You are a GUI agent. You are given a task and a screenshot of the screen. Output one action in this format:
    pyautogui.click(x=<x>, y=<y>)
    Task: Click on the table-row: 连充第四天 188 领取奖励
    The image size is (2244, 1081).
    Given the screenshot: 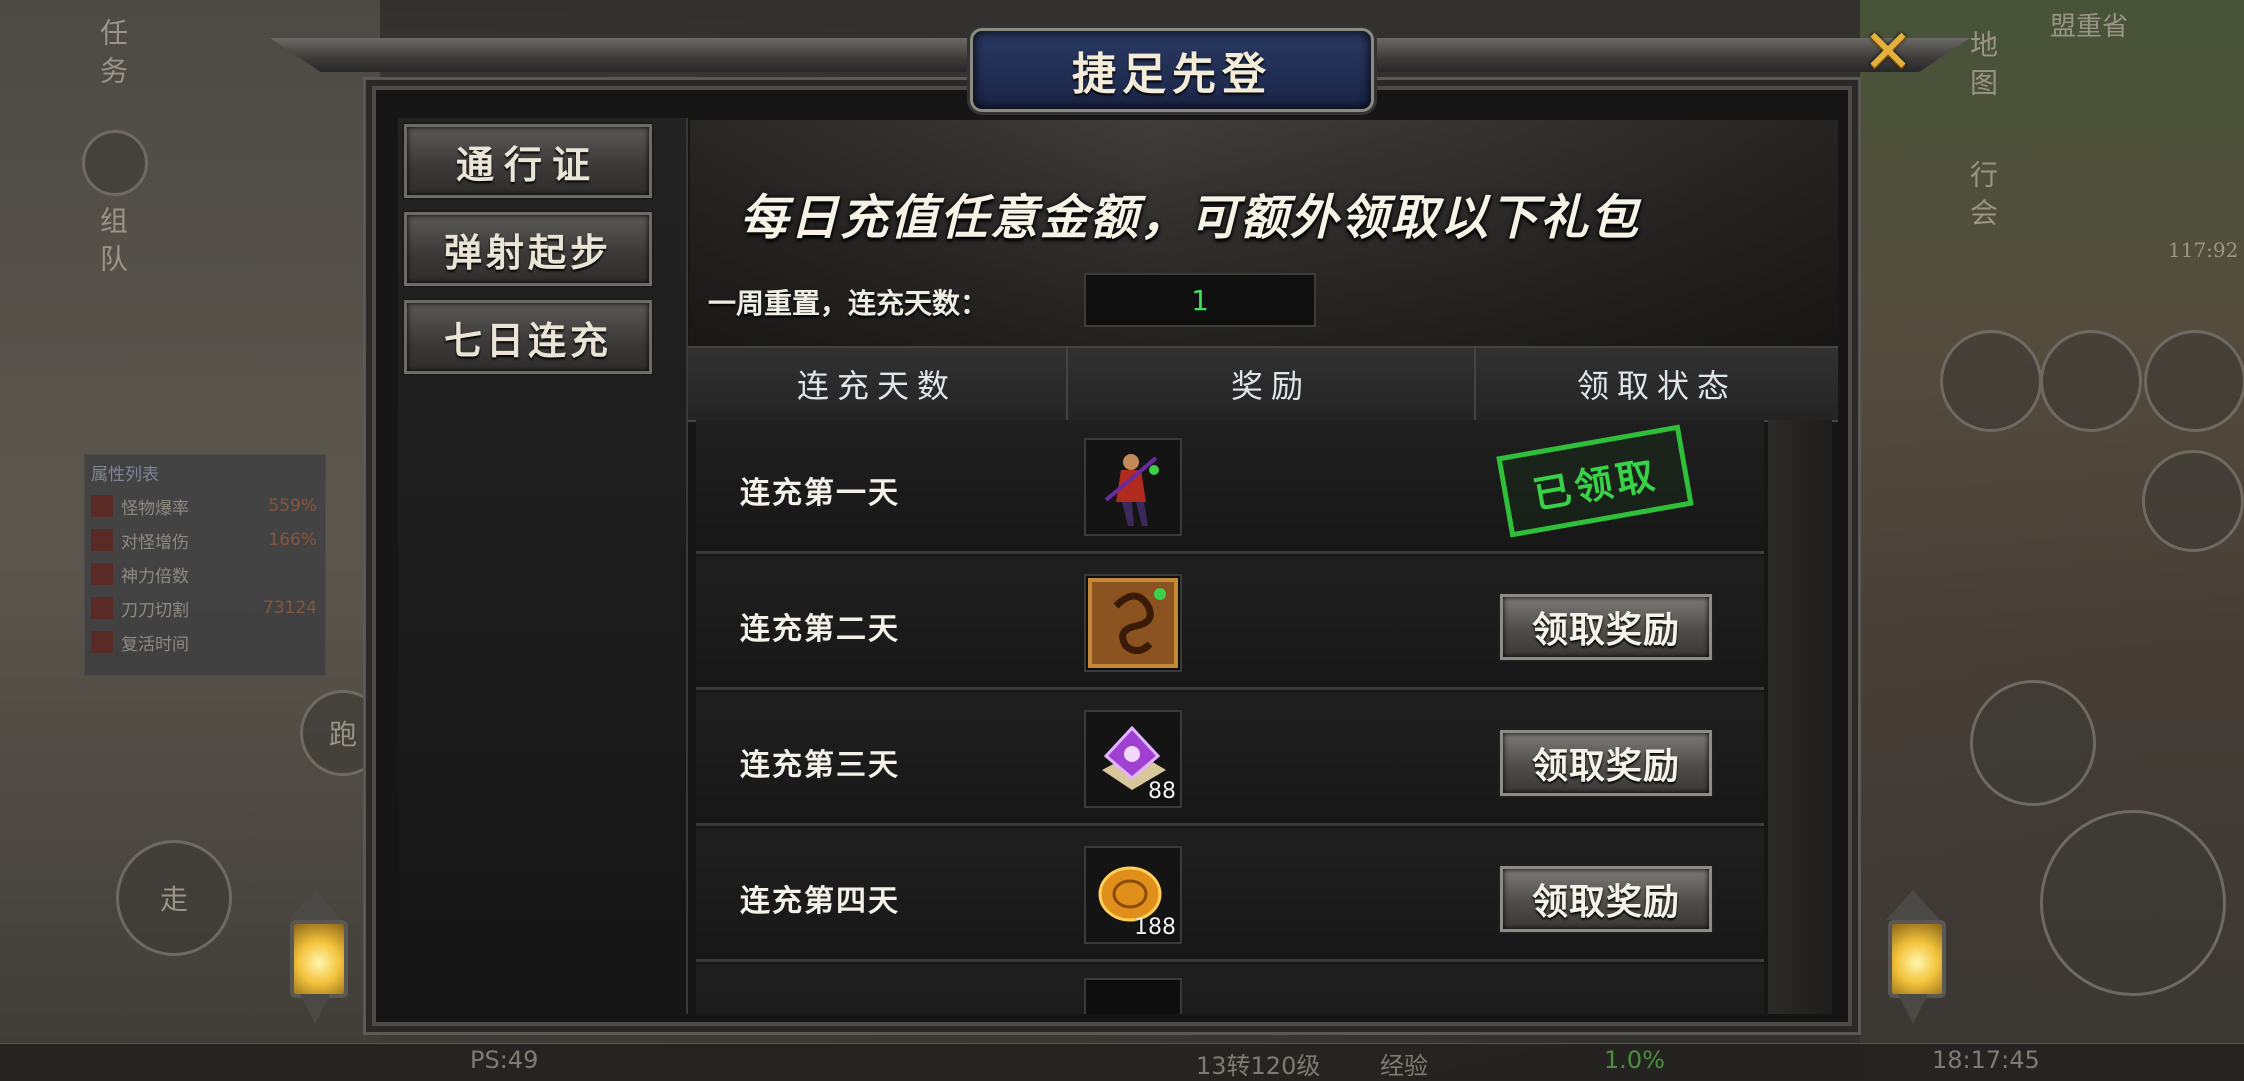 What is the action you would take?
    pyautogui.click(x=1230, y=895)
    